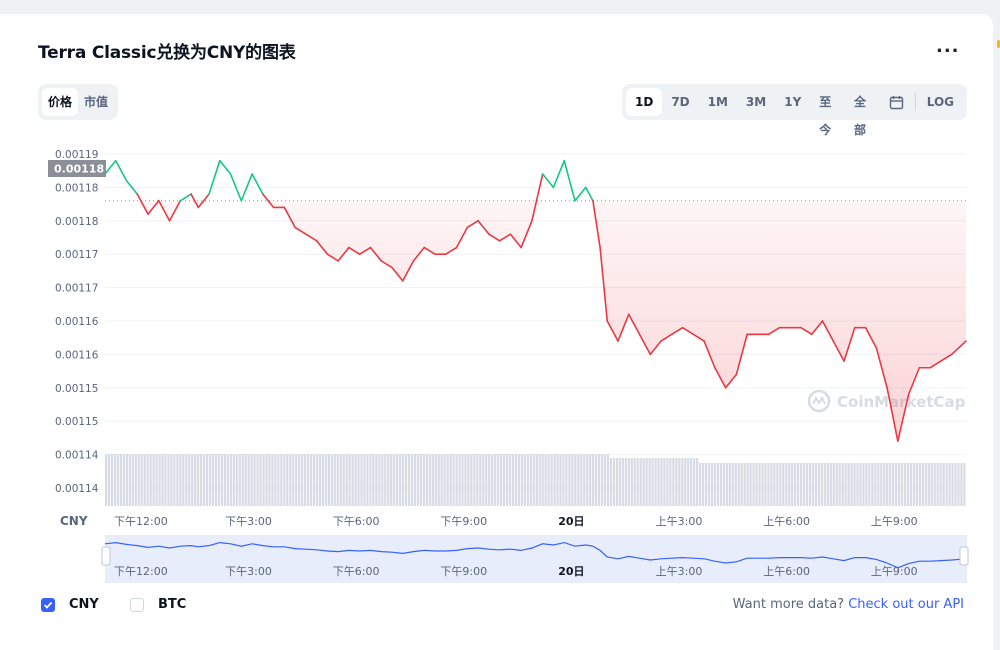 The width and height of the screenshot is (1000, 650). What do you see at coordinates (906, 604) in the screenshot?
I see `api-link: Check out our API` at bounding box center [906, 604].